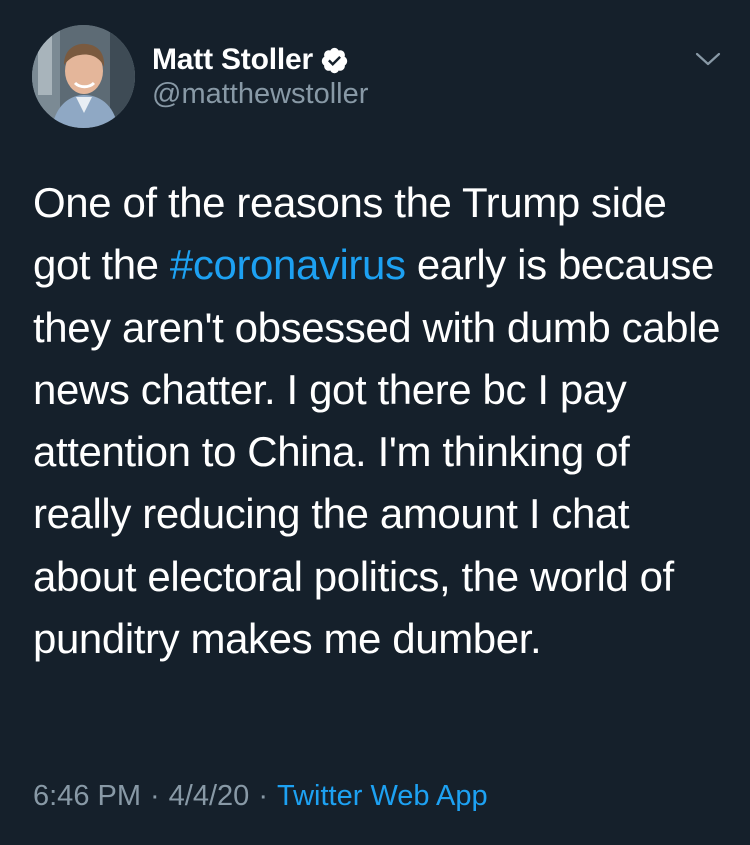  I want to click on chevron-down-icon, so click(708, 59).